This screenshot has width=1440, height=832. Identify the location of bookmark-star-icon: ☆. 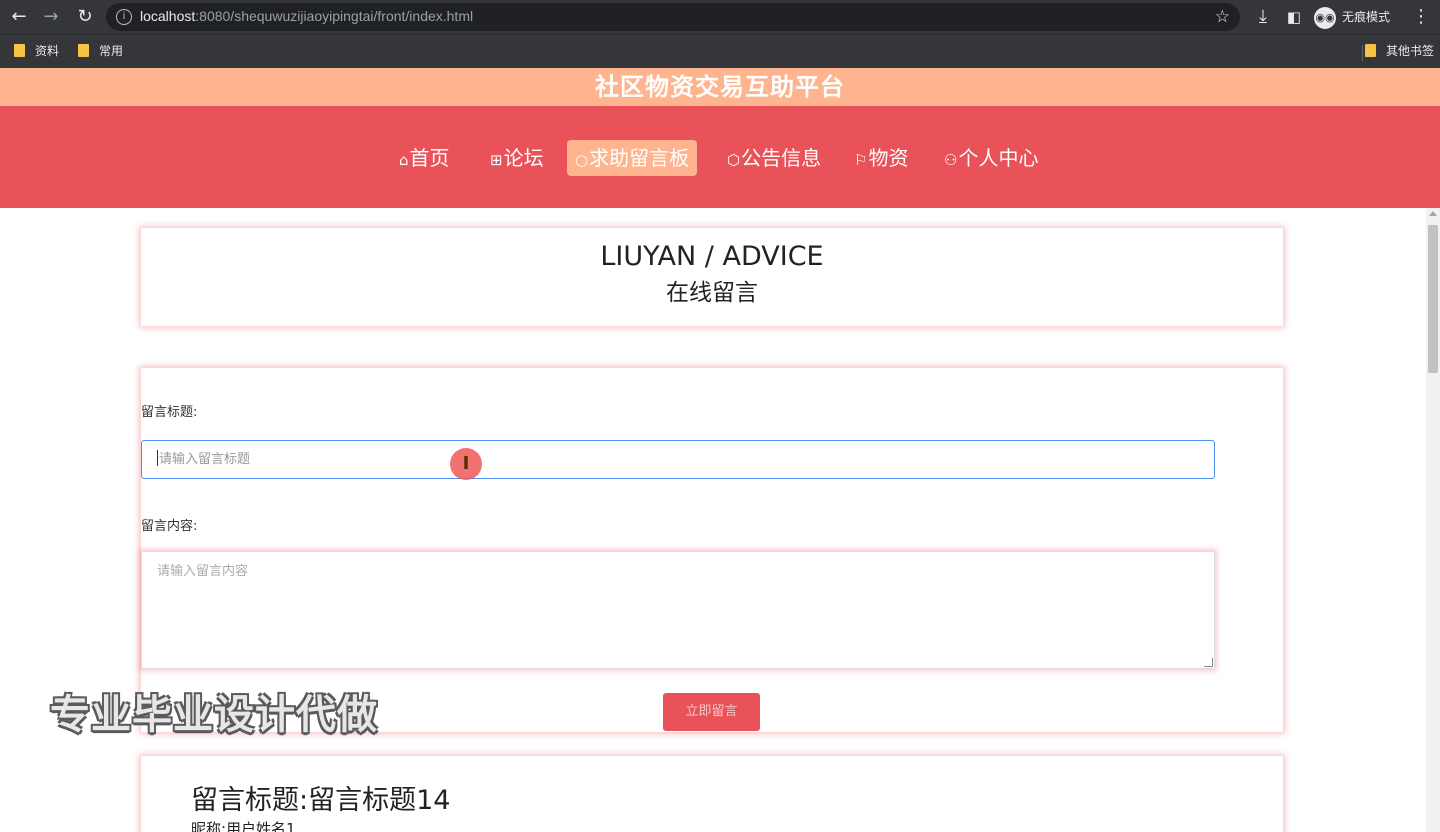
(1222, 17).